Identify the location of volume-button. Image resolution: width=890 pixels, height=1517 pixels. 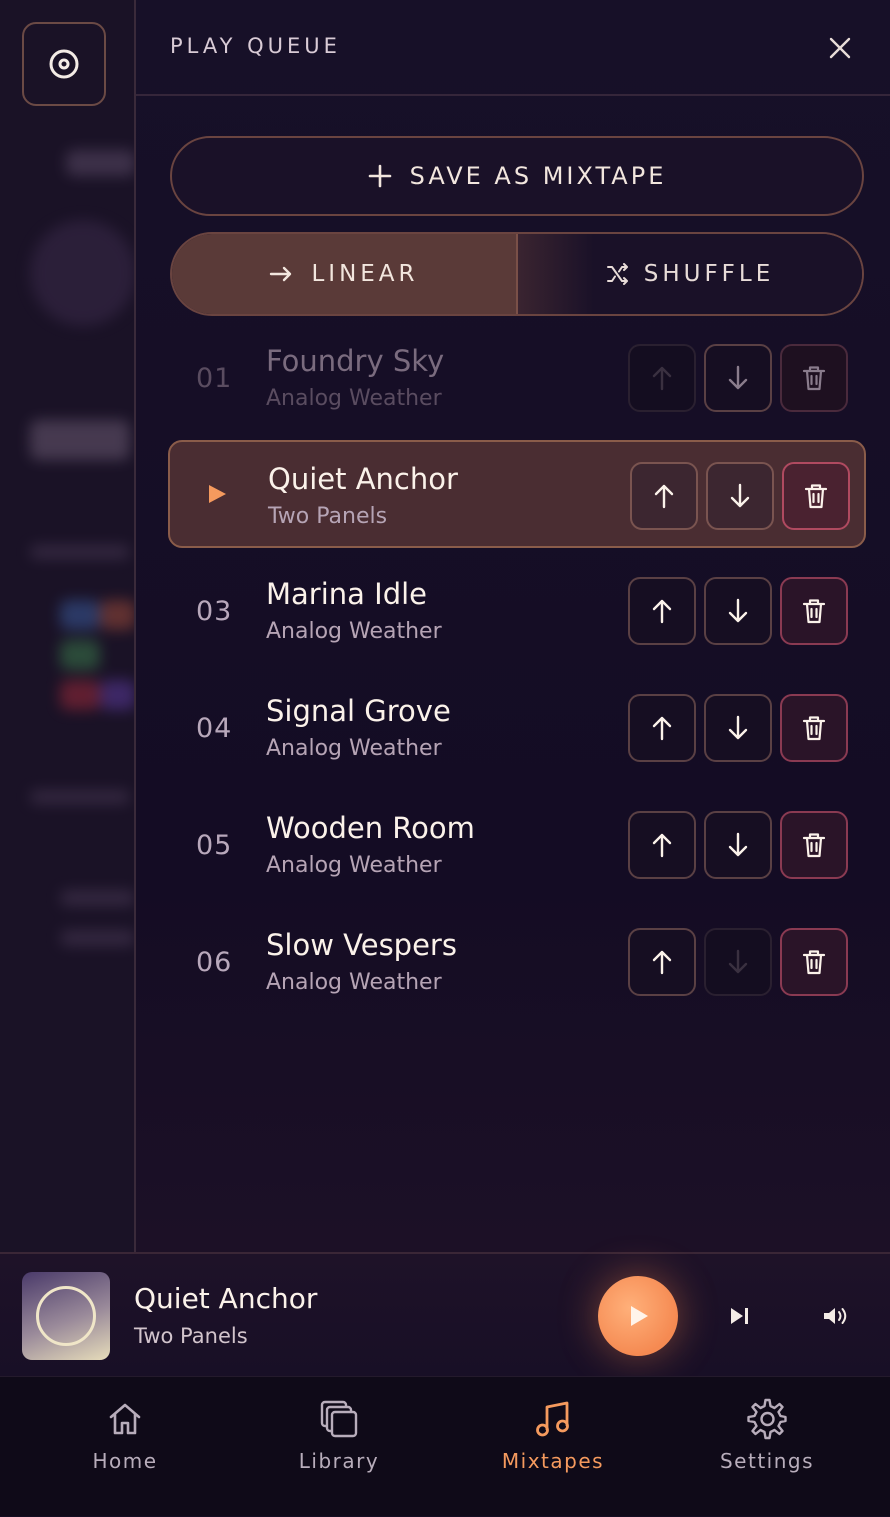
(836, 1316).